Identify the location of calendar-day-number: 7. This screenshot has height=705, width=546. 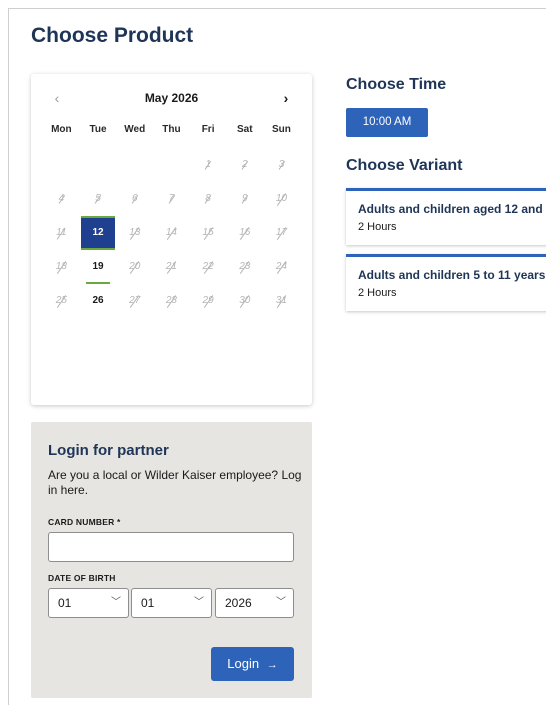
(172, 199).